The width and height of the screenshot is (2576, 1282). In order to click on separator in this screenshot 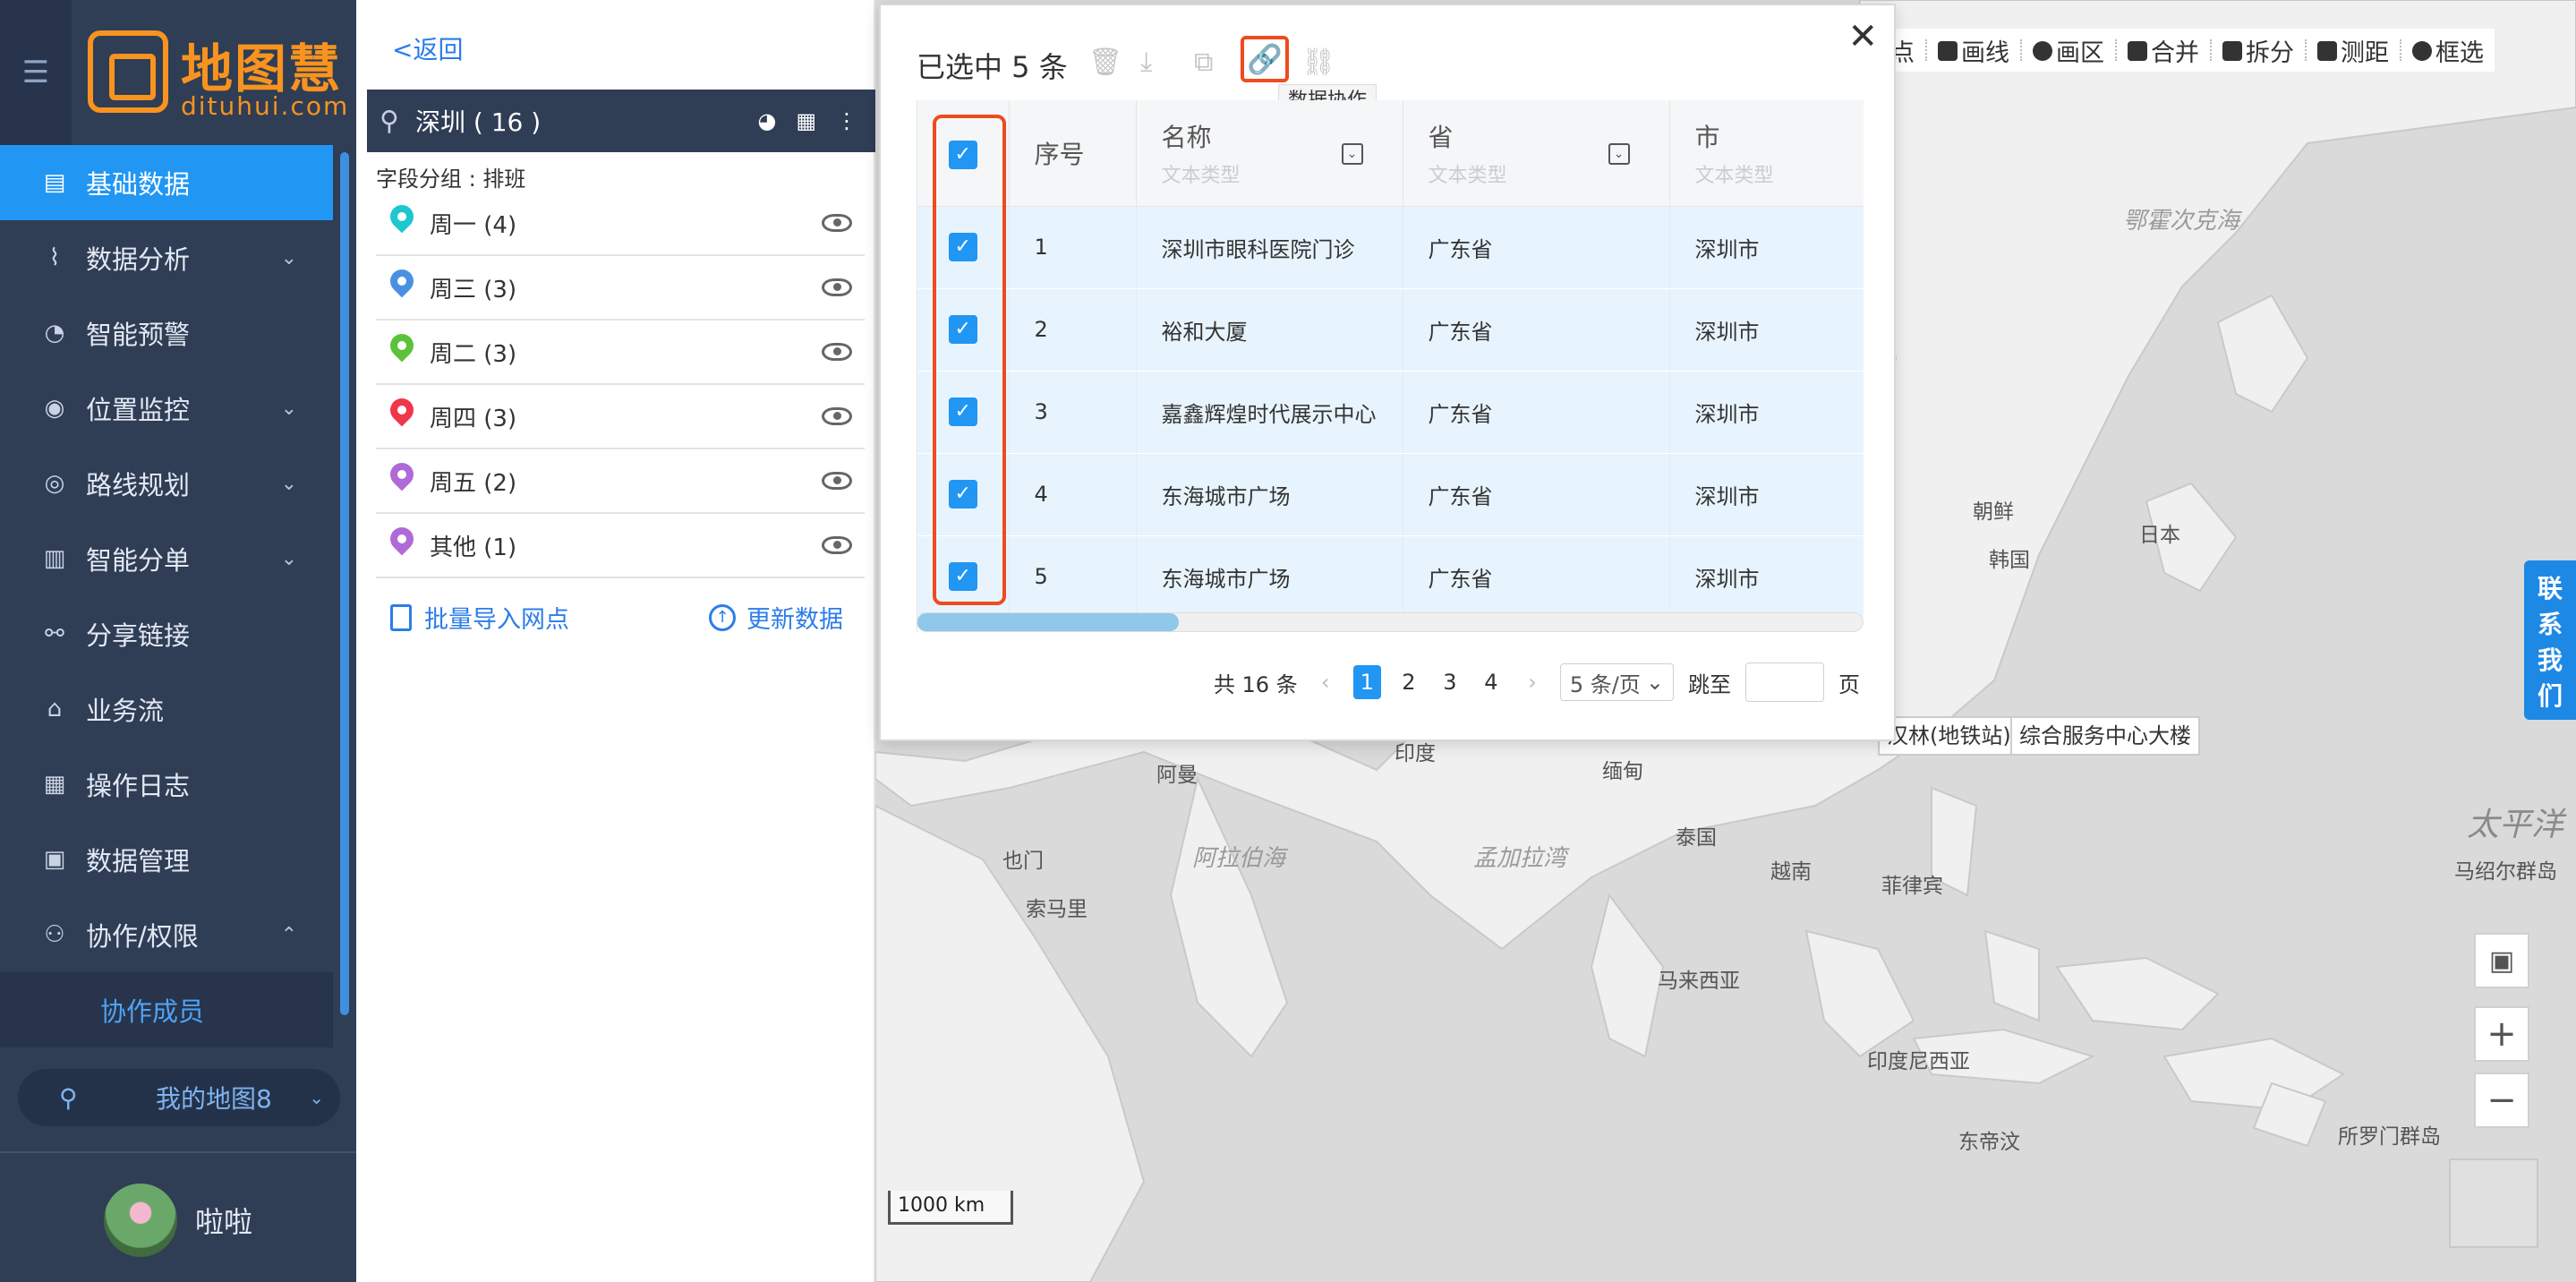, I will do `click(2021, 50)`.